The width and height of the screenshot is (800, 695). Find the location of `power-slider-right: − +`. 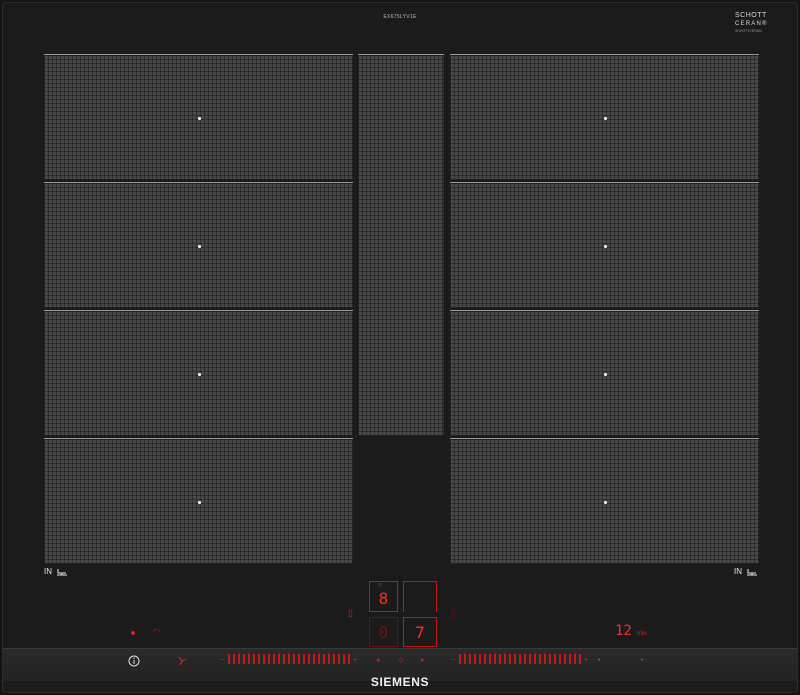

power-slider-right: − + is located at coordinates (519, 659).